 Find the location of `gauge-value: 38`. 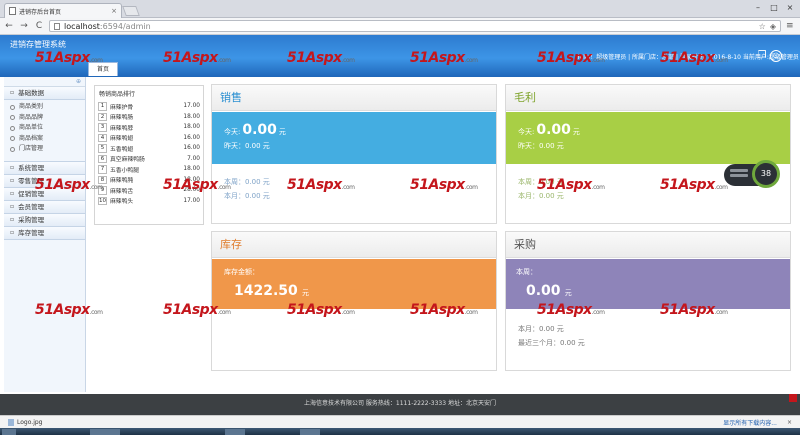

gauge-value: 38 is located at coordinates (766, 174).